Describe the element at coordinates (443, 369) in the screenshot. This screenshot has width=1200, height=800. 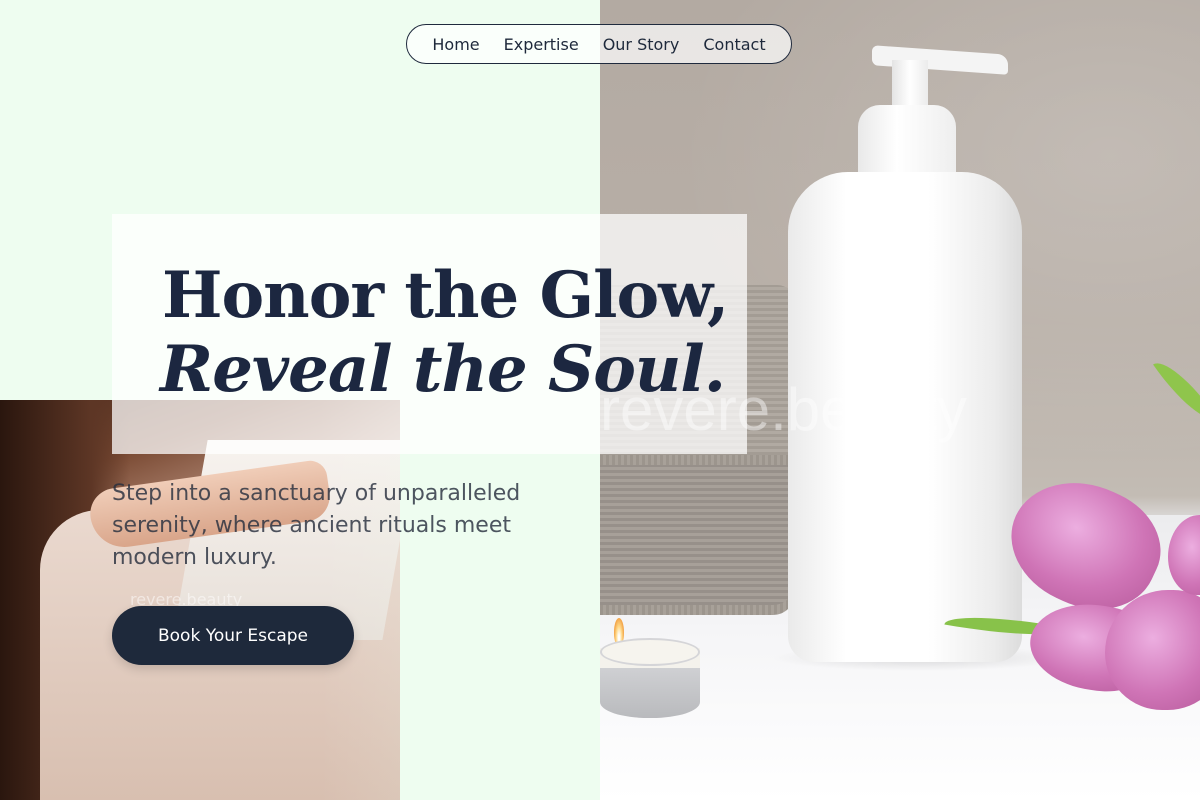
I see `hero-title-line2: Reveal the Soul.` at that location.